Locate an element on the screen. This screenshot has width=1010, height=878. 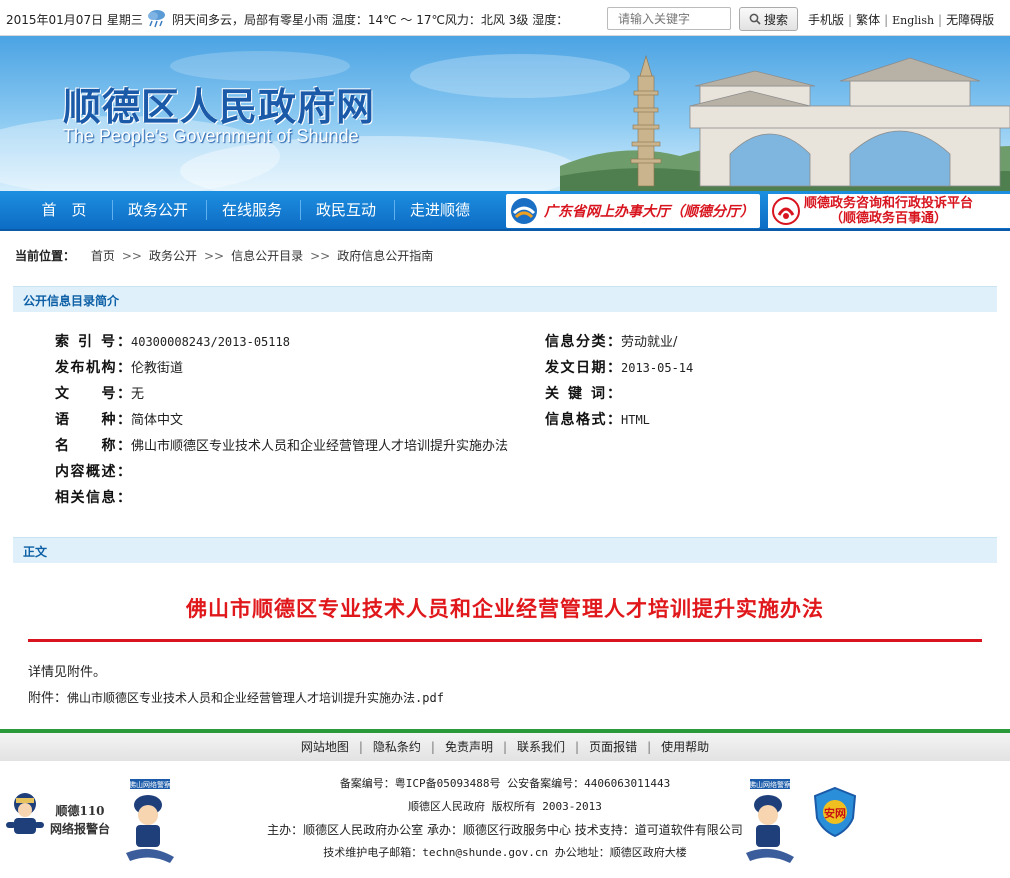
info-org: 发布机构：伦教街道 is located at coordinates (119, 367).